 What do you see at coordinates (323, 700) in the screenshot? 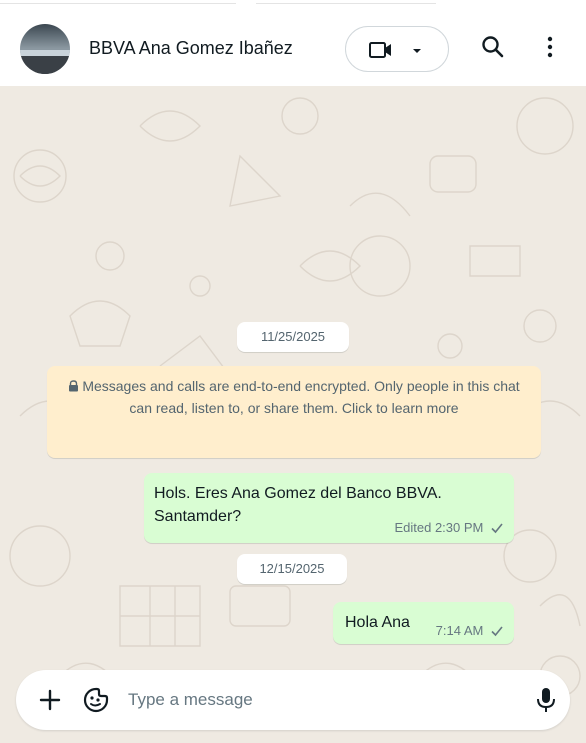
I see `message-input` at bounding box center [323, 700].